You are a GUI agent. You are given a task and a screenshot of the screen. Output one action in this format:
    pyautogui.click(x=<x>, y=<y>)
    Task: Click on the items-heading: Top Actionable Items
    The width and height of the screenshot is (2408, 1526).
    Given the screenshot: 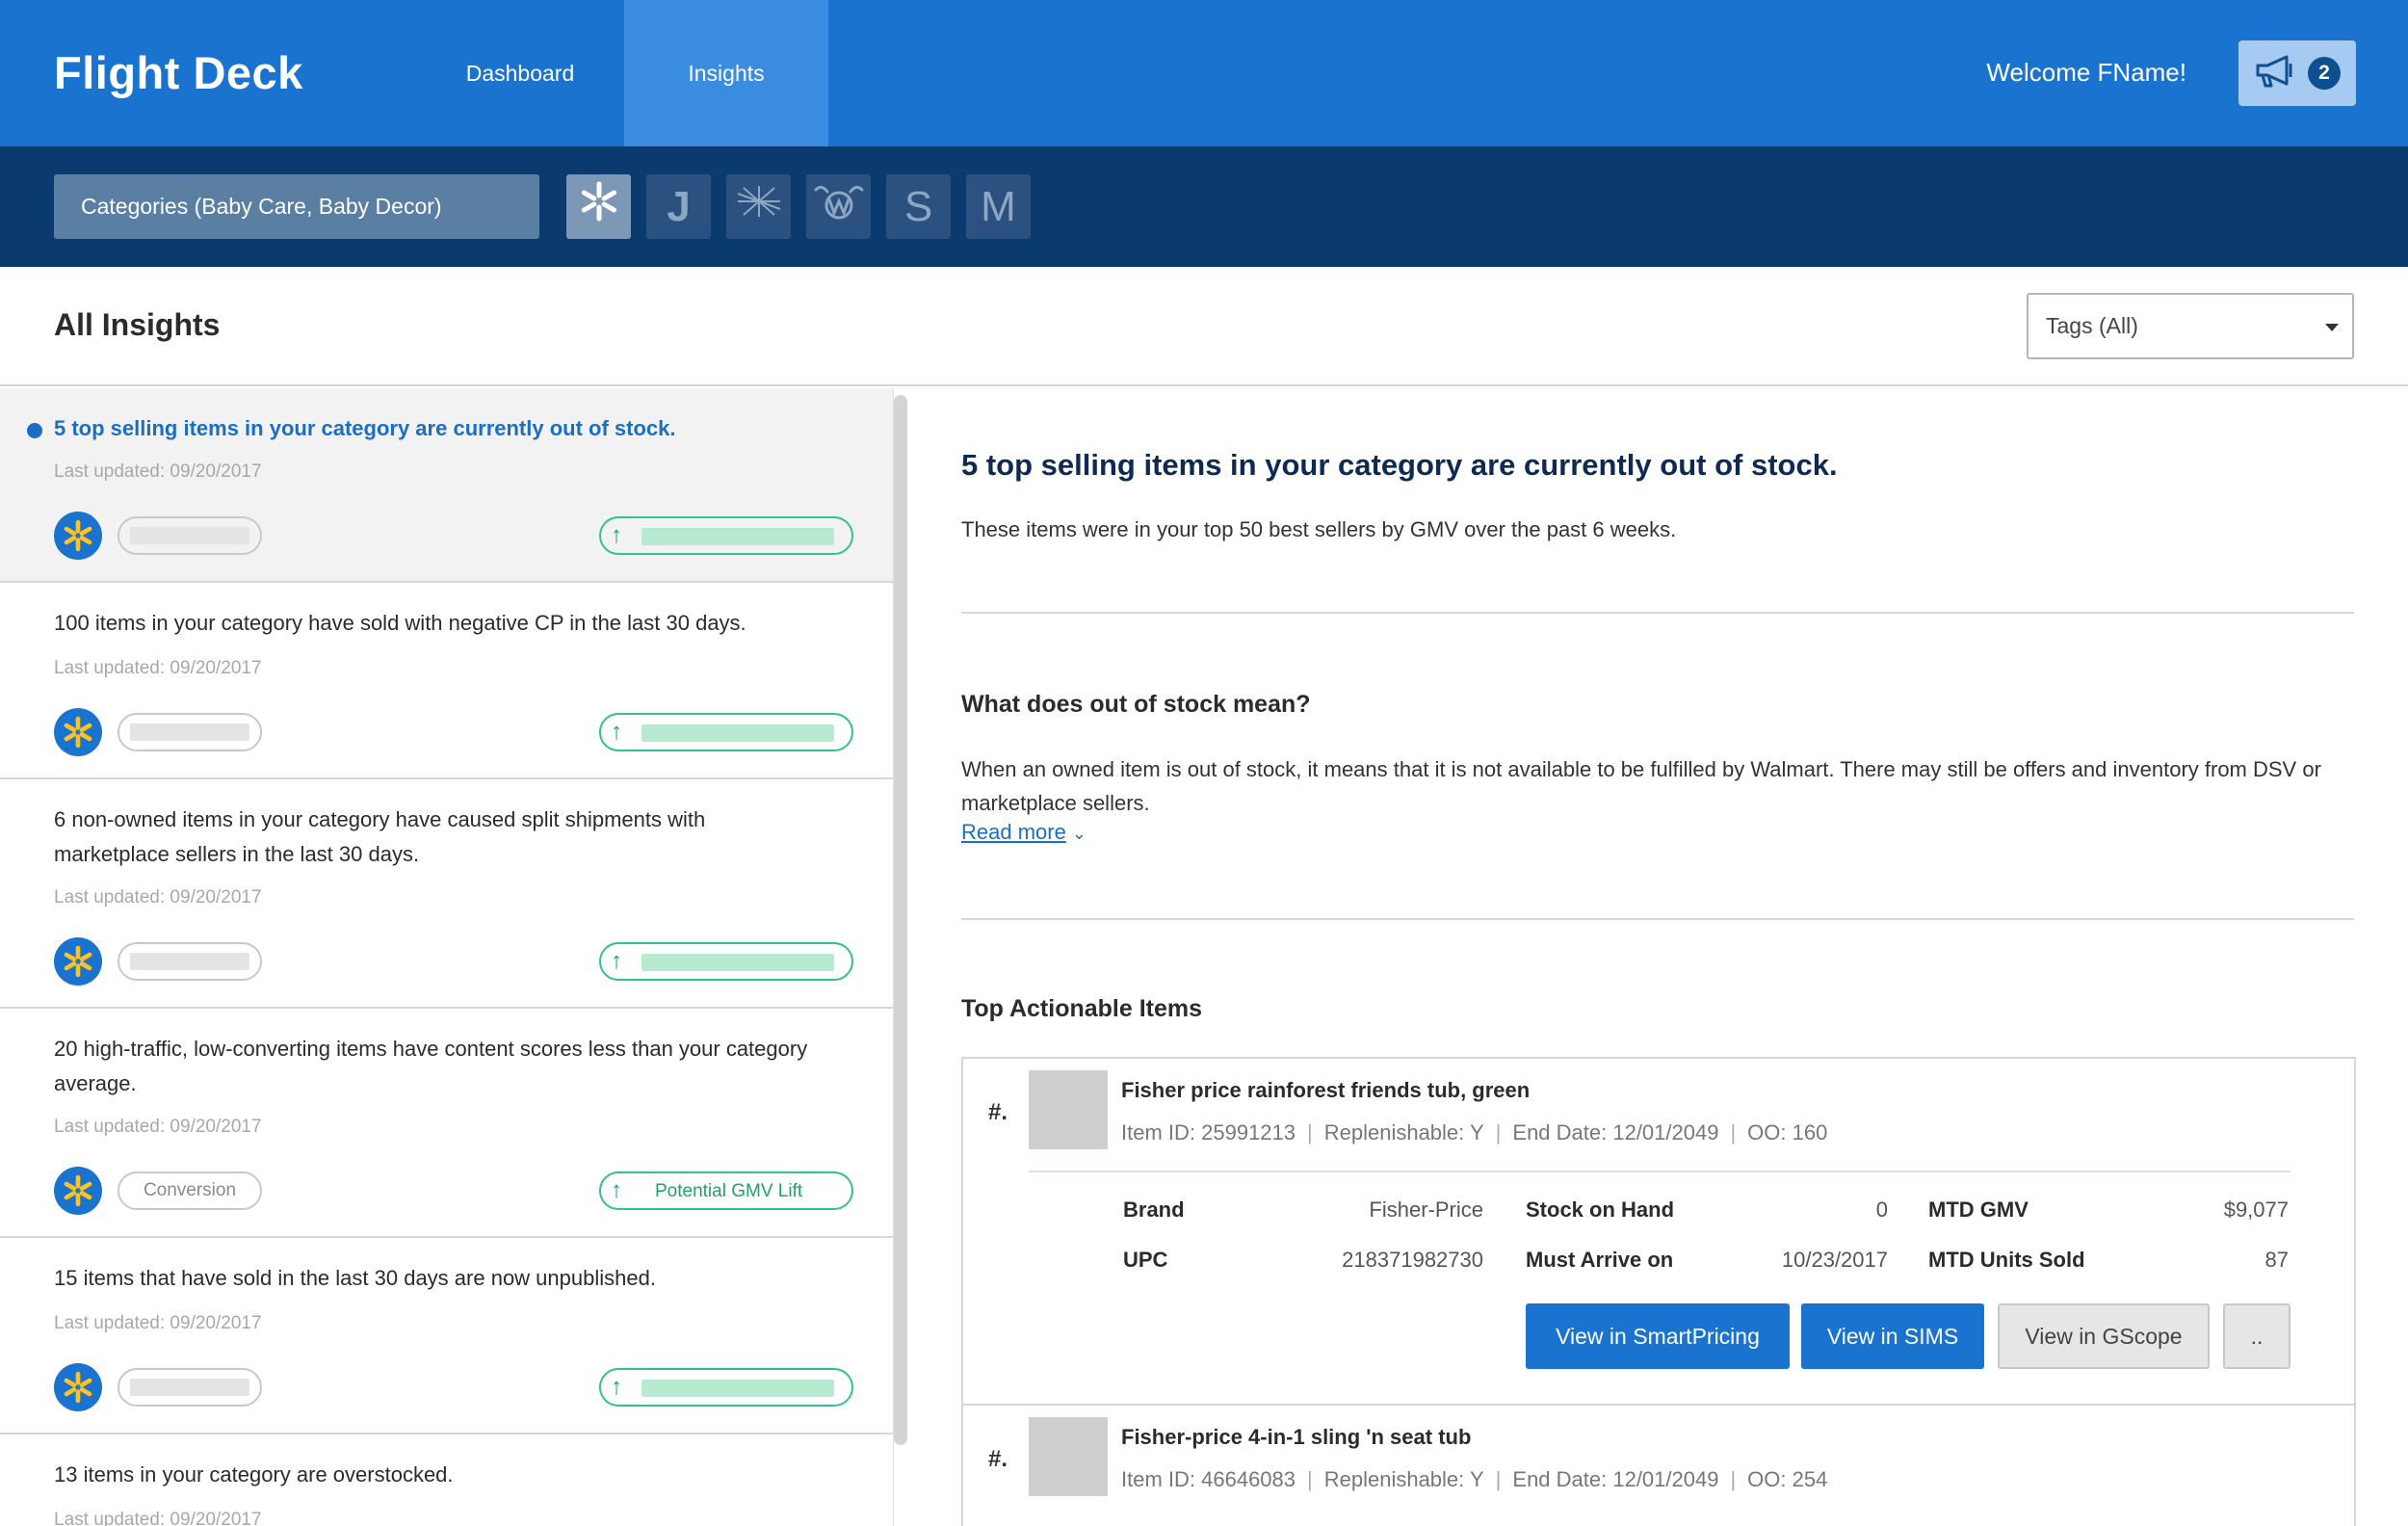 What is the action you would take?
    pyautogui.click(x=1082, y=1008)
    